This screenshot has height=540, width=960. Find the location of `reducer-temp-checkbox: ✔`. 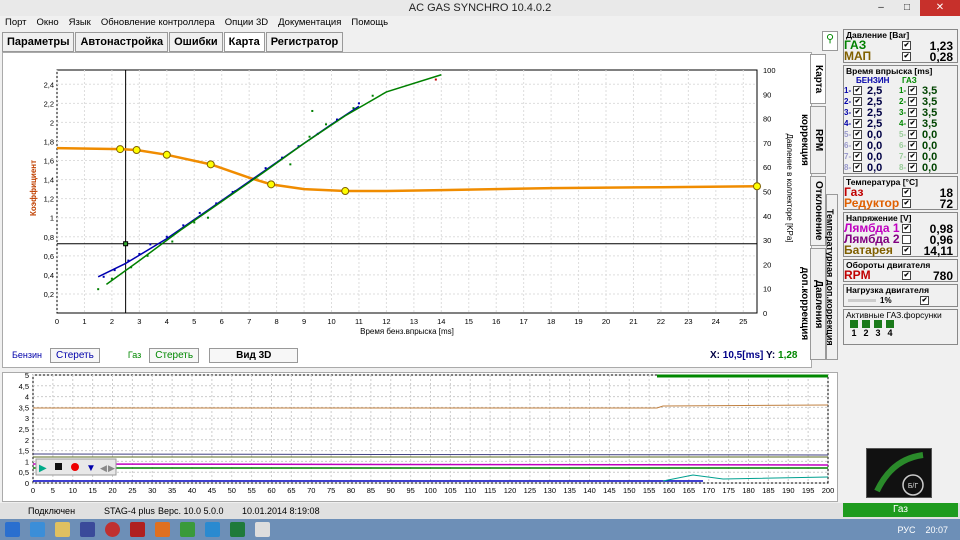

reducer-temp-checkbox: ✔ is located at coordinates (906, 203).